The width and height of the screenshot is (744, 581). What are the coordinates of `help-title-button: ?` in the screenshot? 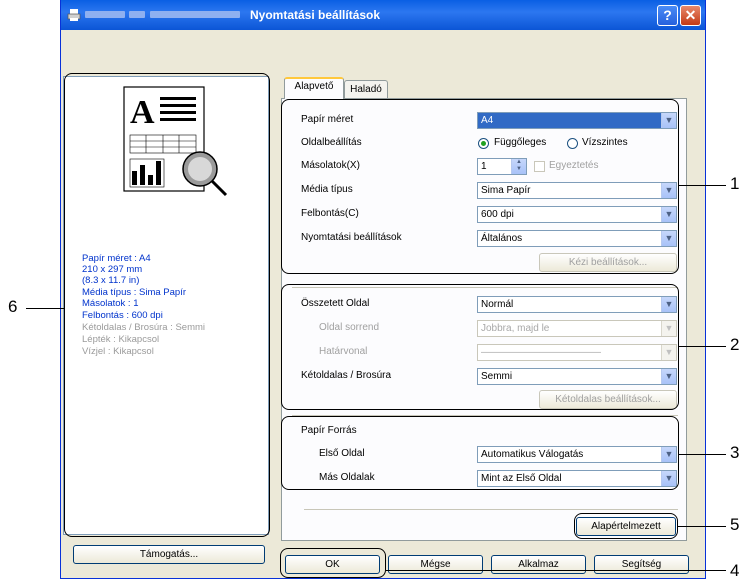 It's located at (667, 15).